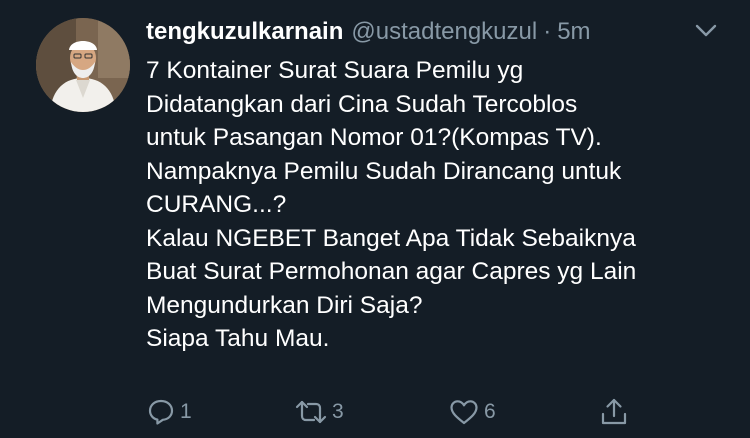 This screenshot has height=438, width=750. What do you see at coordinates (284, 305) in the screenshot?
I see `tweet-text-line: Mengundurkan Diri Saja?` at bounding box center [284, 305].